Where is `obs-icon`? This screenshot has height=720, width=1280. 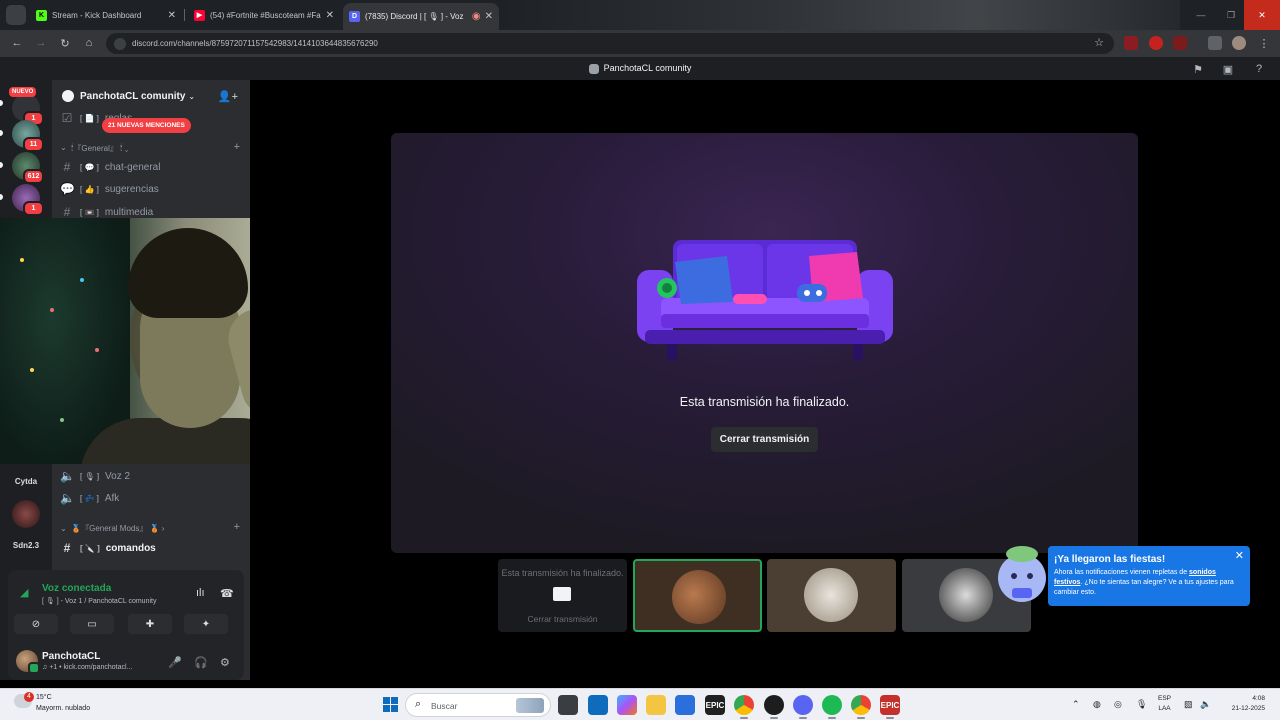
obs-icon is located at coordinates (774, 707).